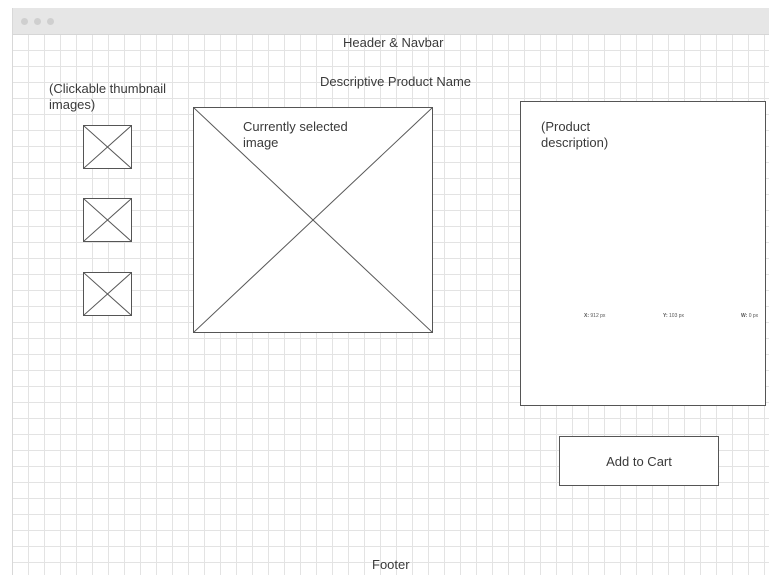 The image size is (769, 575). What do you see at coordinates (391, 21) in the screenshot?
I see `window-titlebar` at bounding box center [391, 21].